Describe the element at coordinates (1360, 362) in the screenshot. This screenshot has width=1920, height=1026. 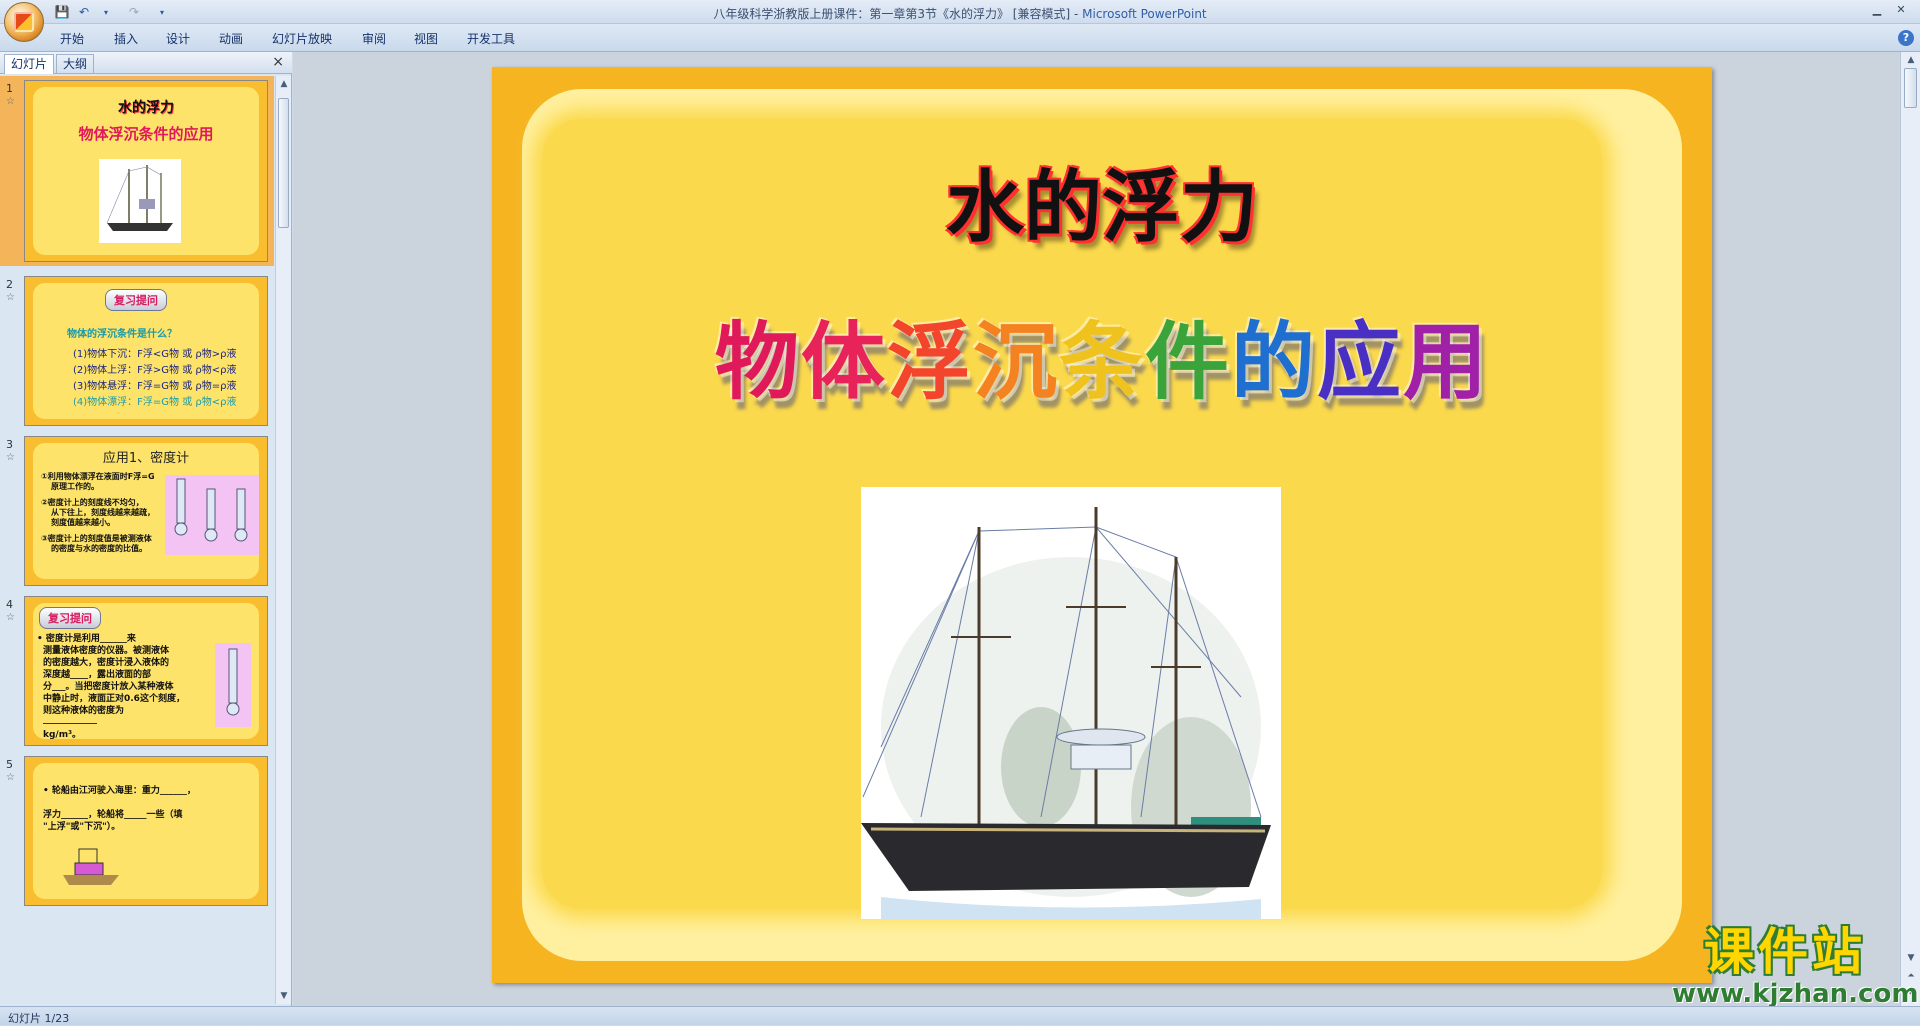
I see `subtitle-char: 应` at that location.